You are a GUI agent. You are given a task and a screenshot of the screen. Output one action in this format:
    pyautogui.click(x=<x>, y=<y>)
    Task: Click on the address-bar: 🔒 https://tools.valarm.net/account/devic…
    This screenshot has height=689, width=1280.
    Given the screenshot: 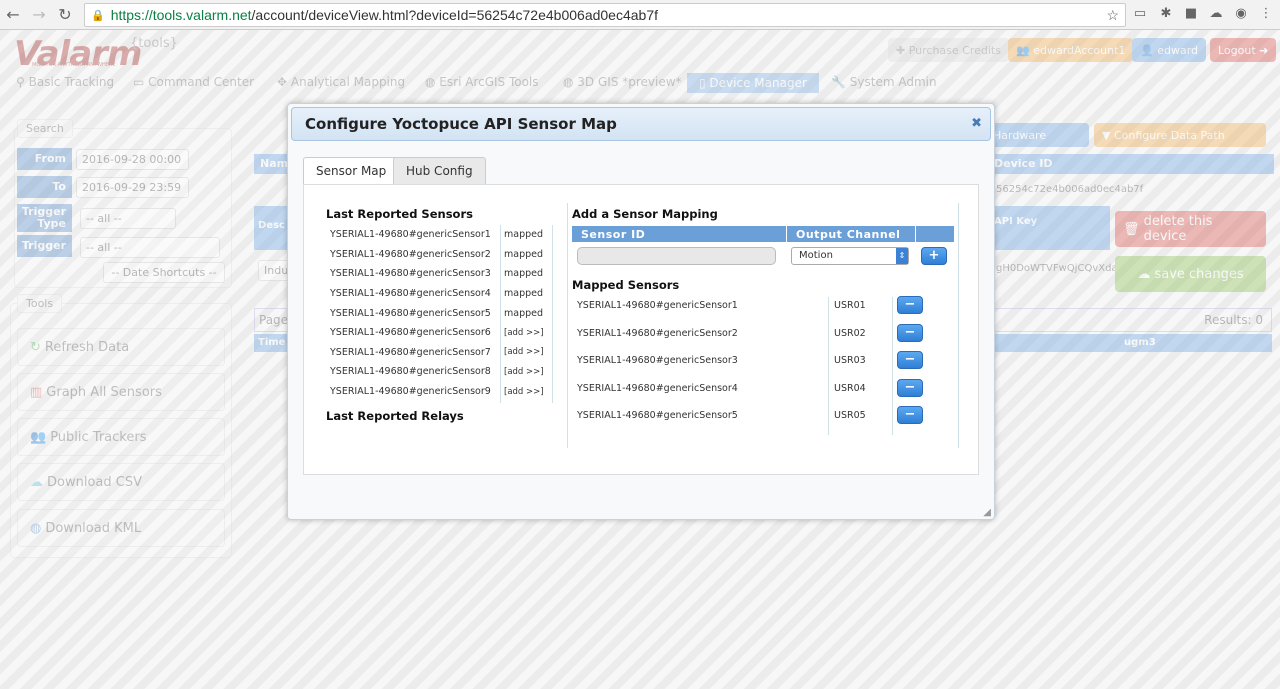 What is the action you would take?
    pyautogui.click(x=605, y=15)
    